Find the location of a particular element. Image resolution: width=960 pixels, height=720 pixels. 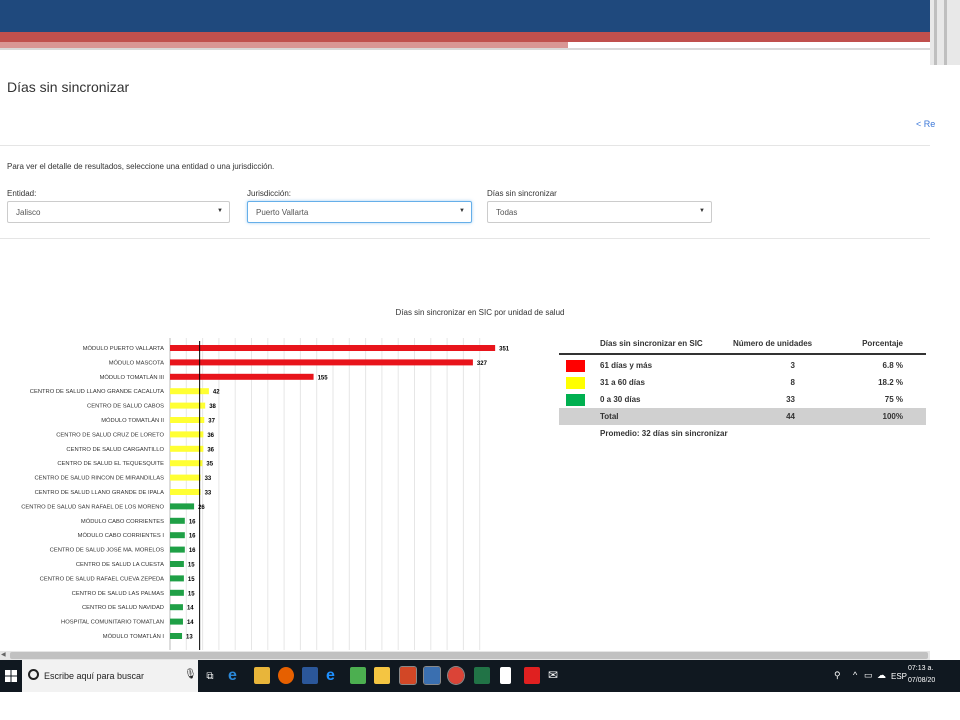

divider is located at coordinates (465, 238).